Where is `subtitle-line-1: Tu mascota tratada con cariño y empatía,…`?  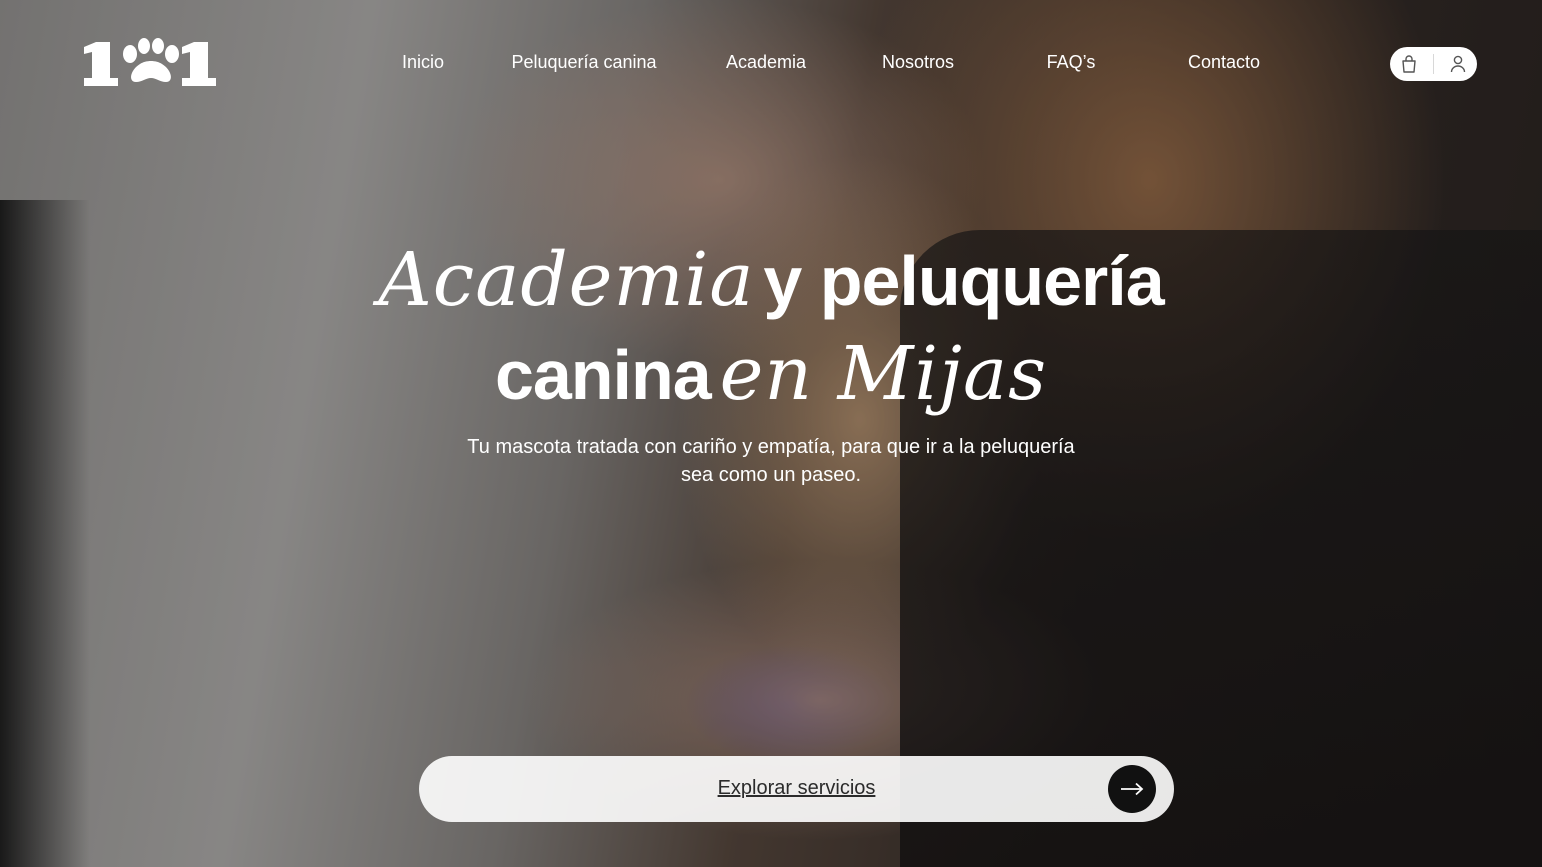 subtitle-line-1: Tu mascota tratada con cariño y empatía,… is located at coordinates (771, 447).